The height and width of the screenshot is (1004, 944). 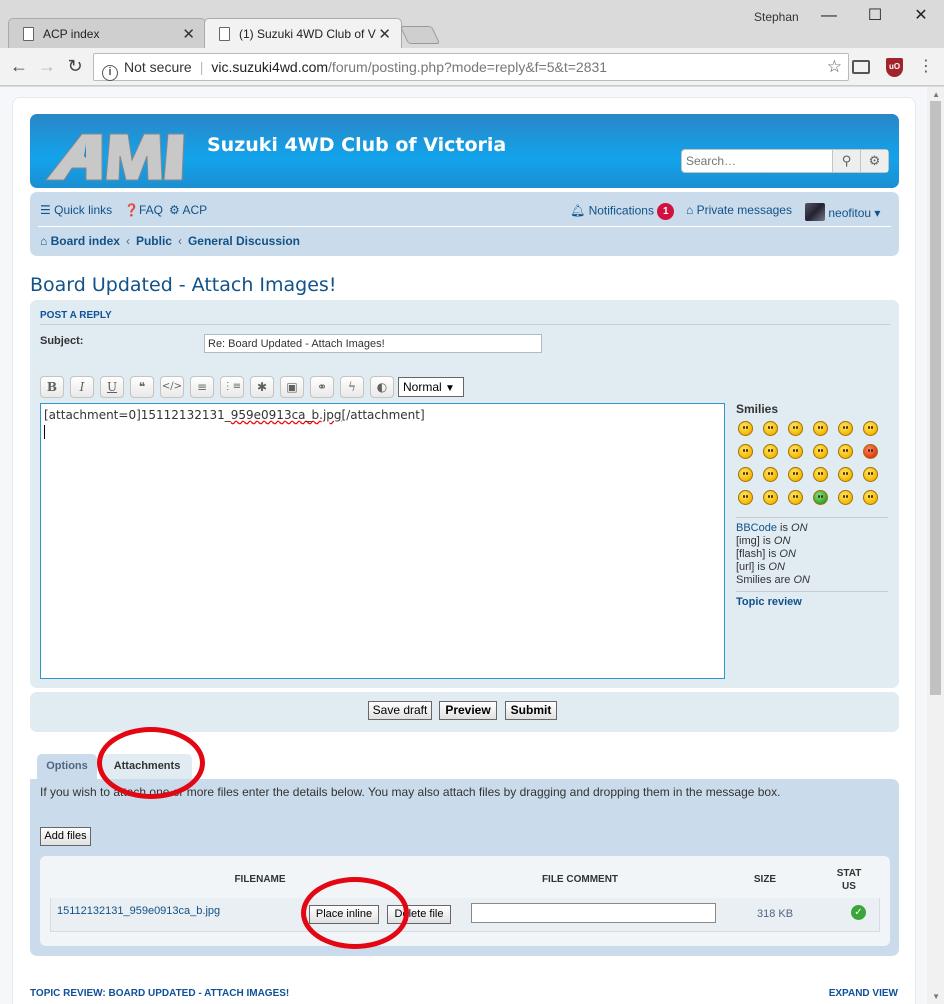 What do you see at coordinates (846, 161) in the screenshot?
I see `search-icon: ⚲` at bounding box center [846, 161].